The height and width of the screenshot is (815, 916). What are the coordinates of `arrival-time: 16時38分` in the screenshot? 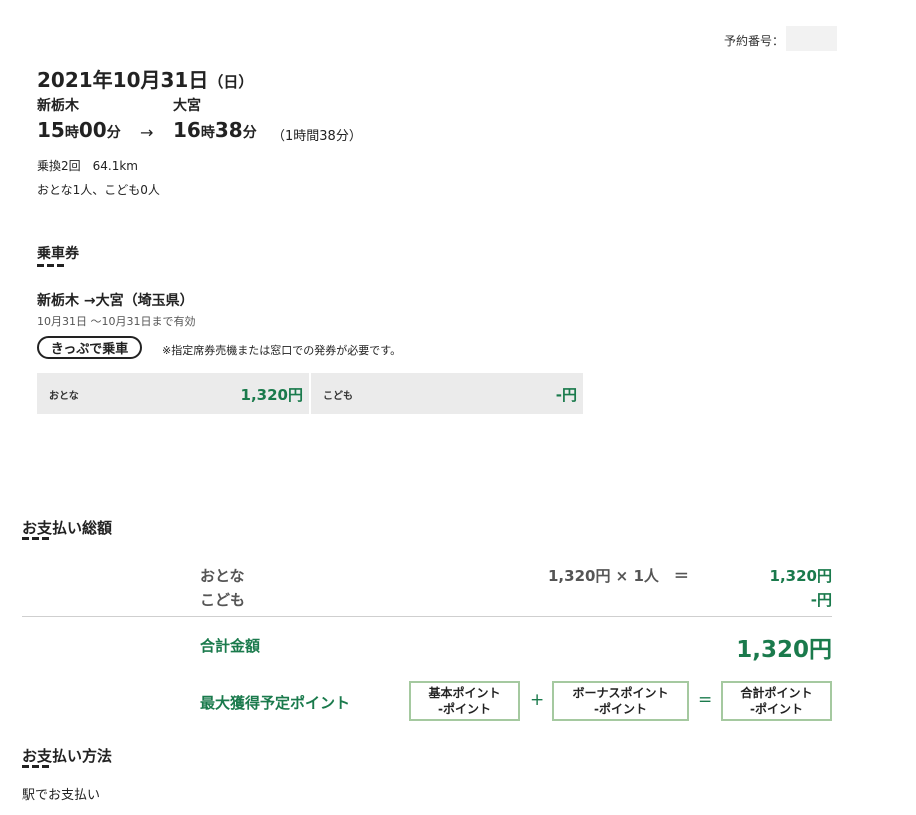 It's located at (215, 130).